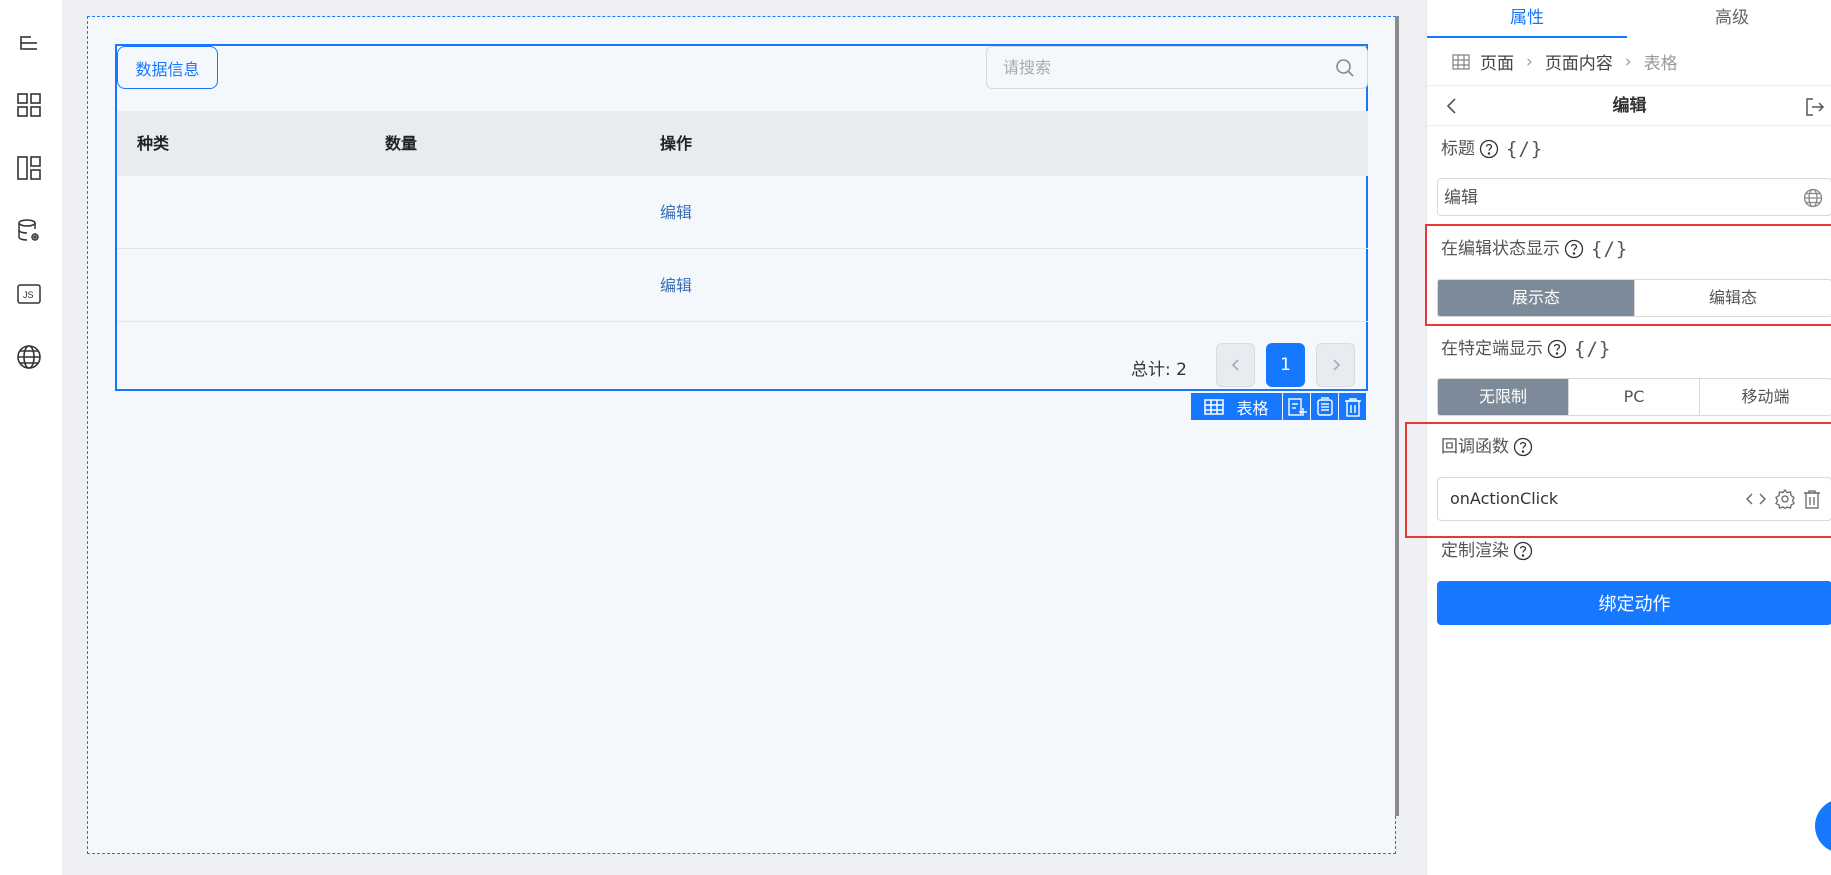 The width and height of the screenshot is (1831, 875). I want to click on option-mobile: 移动端, so click(1765, 397).